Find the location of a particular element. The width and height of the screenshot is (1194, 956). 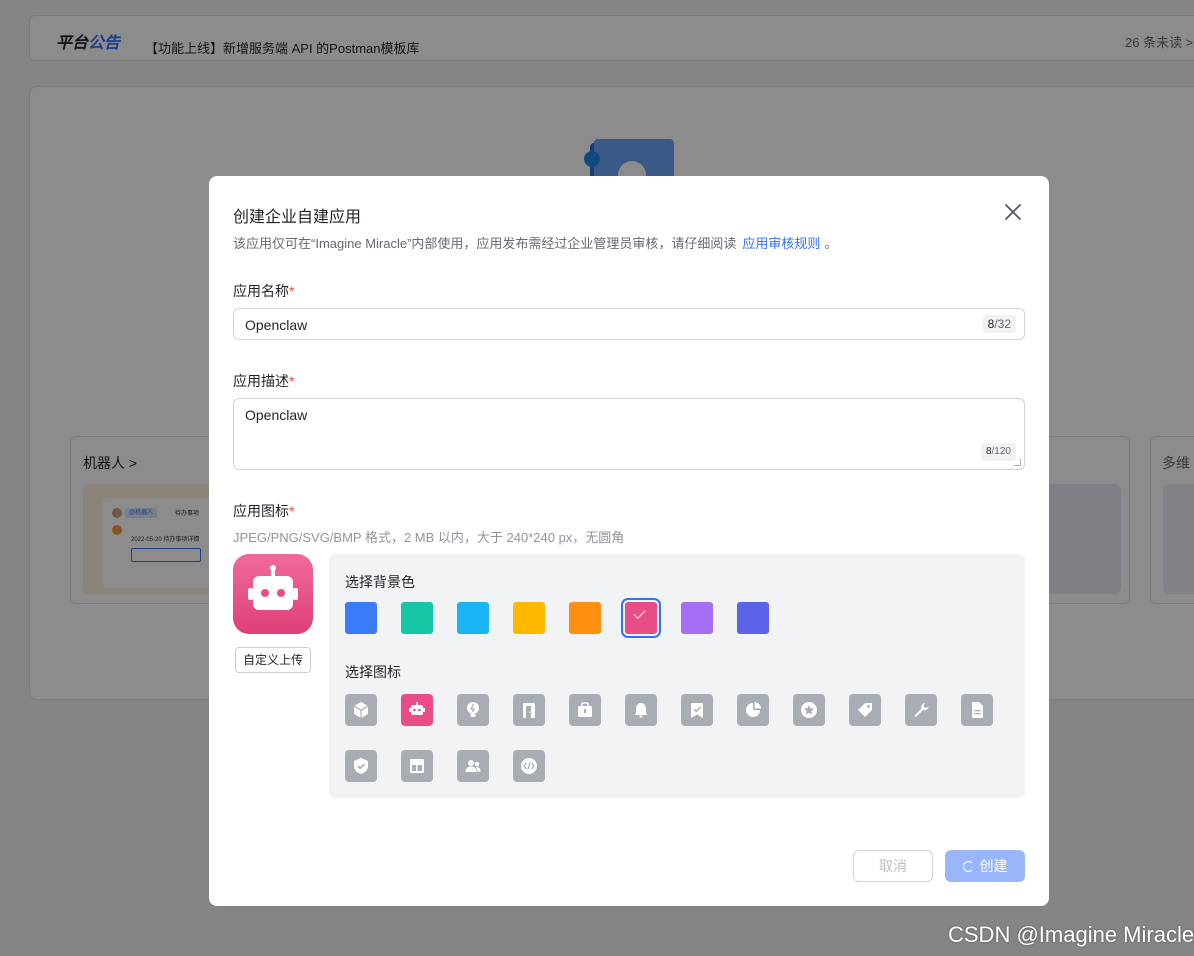

app-name-label: 应用名称* is located at coordinates (264, 291).